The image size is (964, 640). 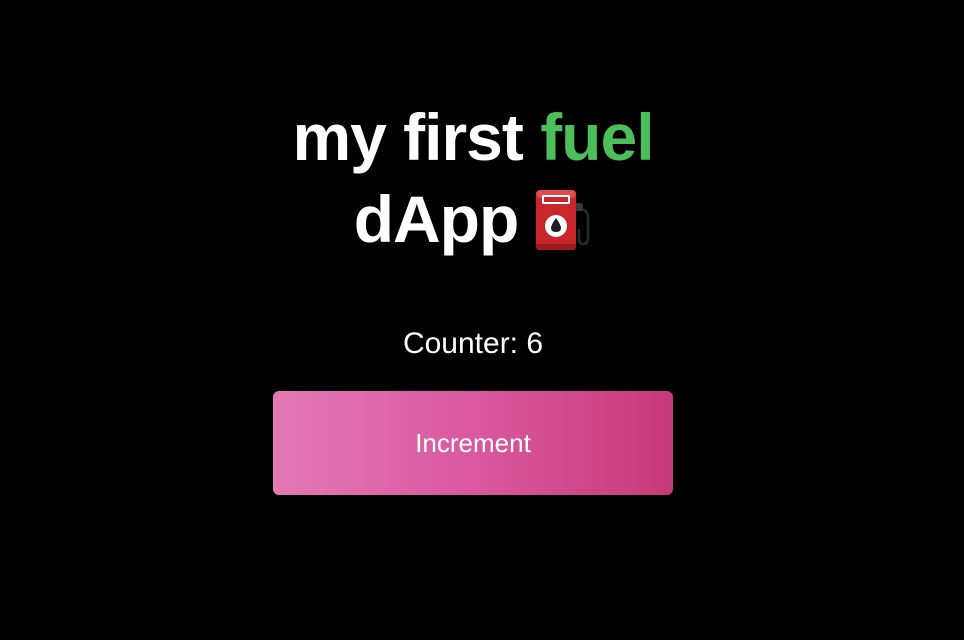 What do you see at coordinates (563, 219) in the screenshot?
I see `fuel-pump-icon` at bounding box center [563, 219].